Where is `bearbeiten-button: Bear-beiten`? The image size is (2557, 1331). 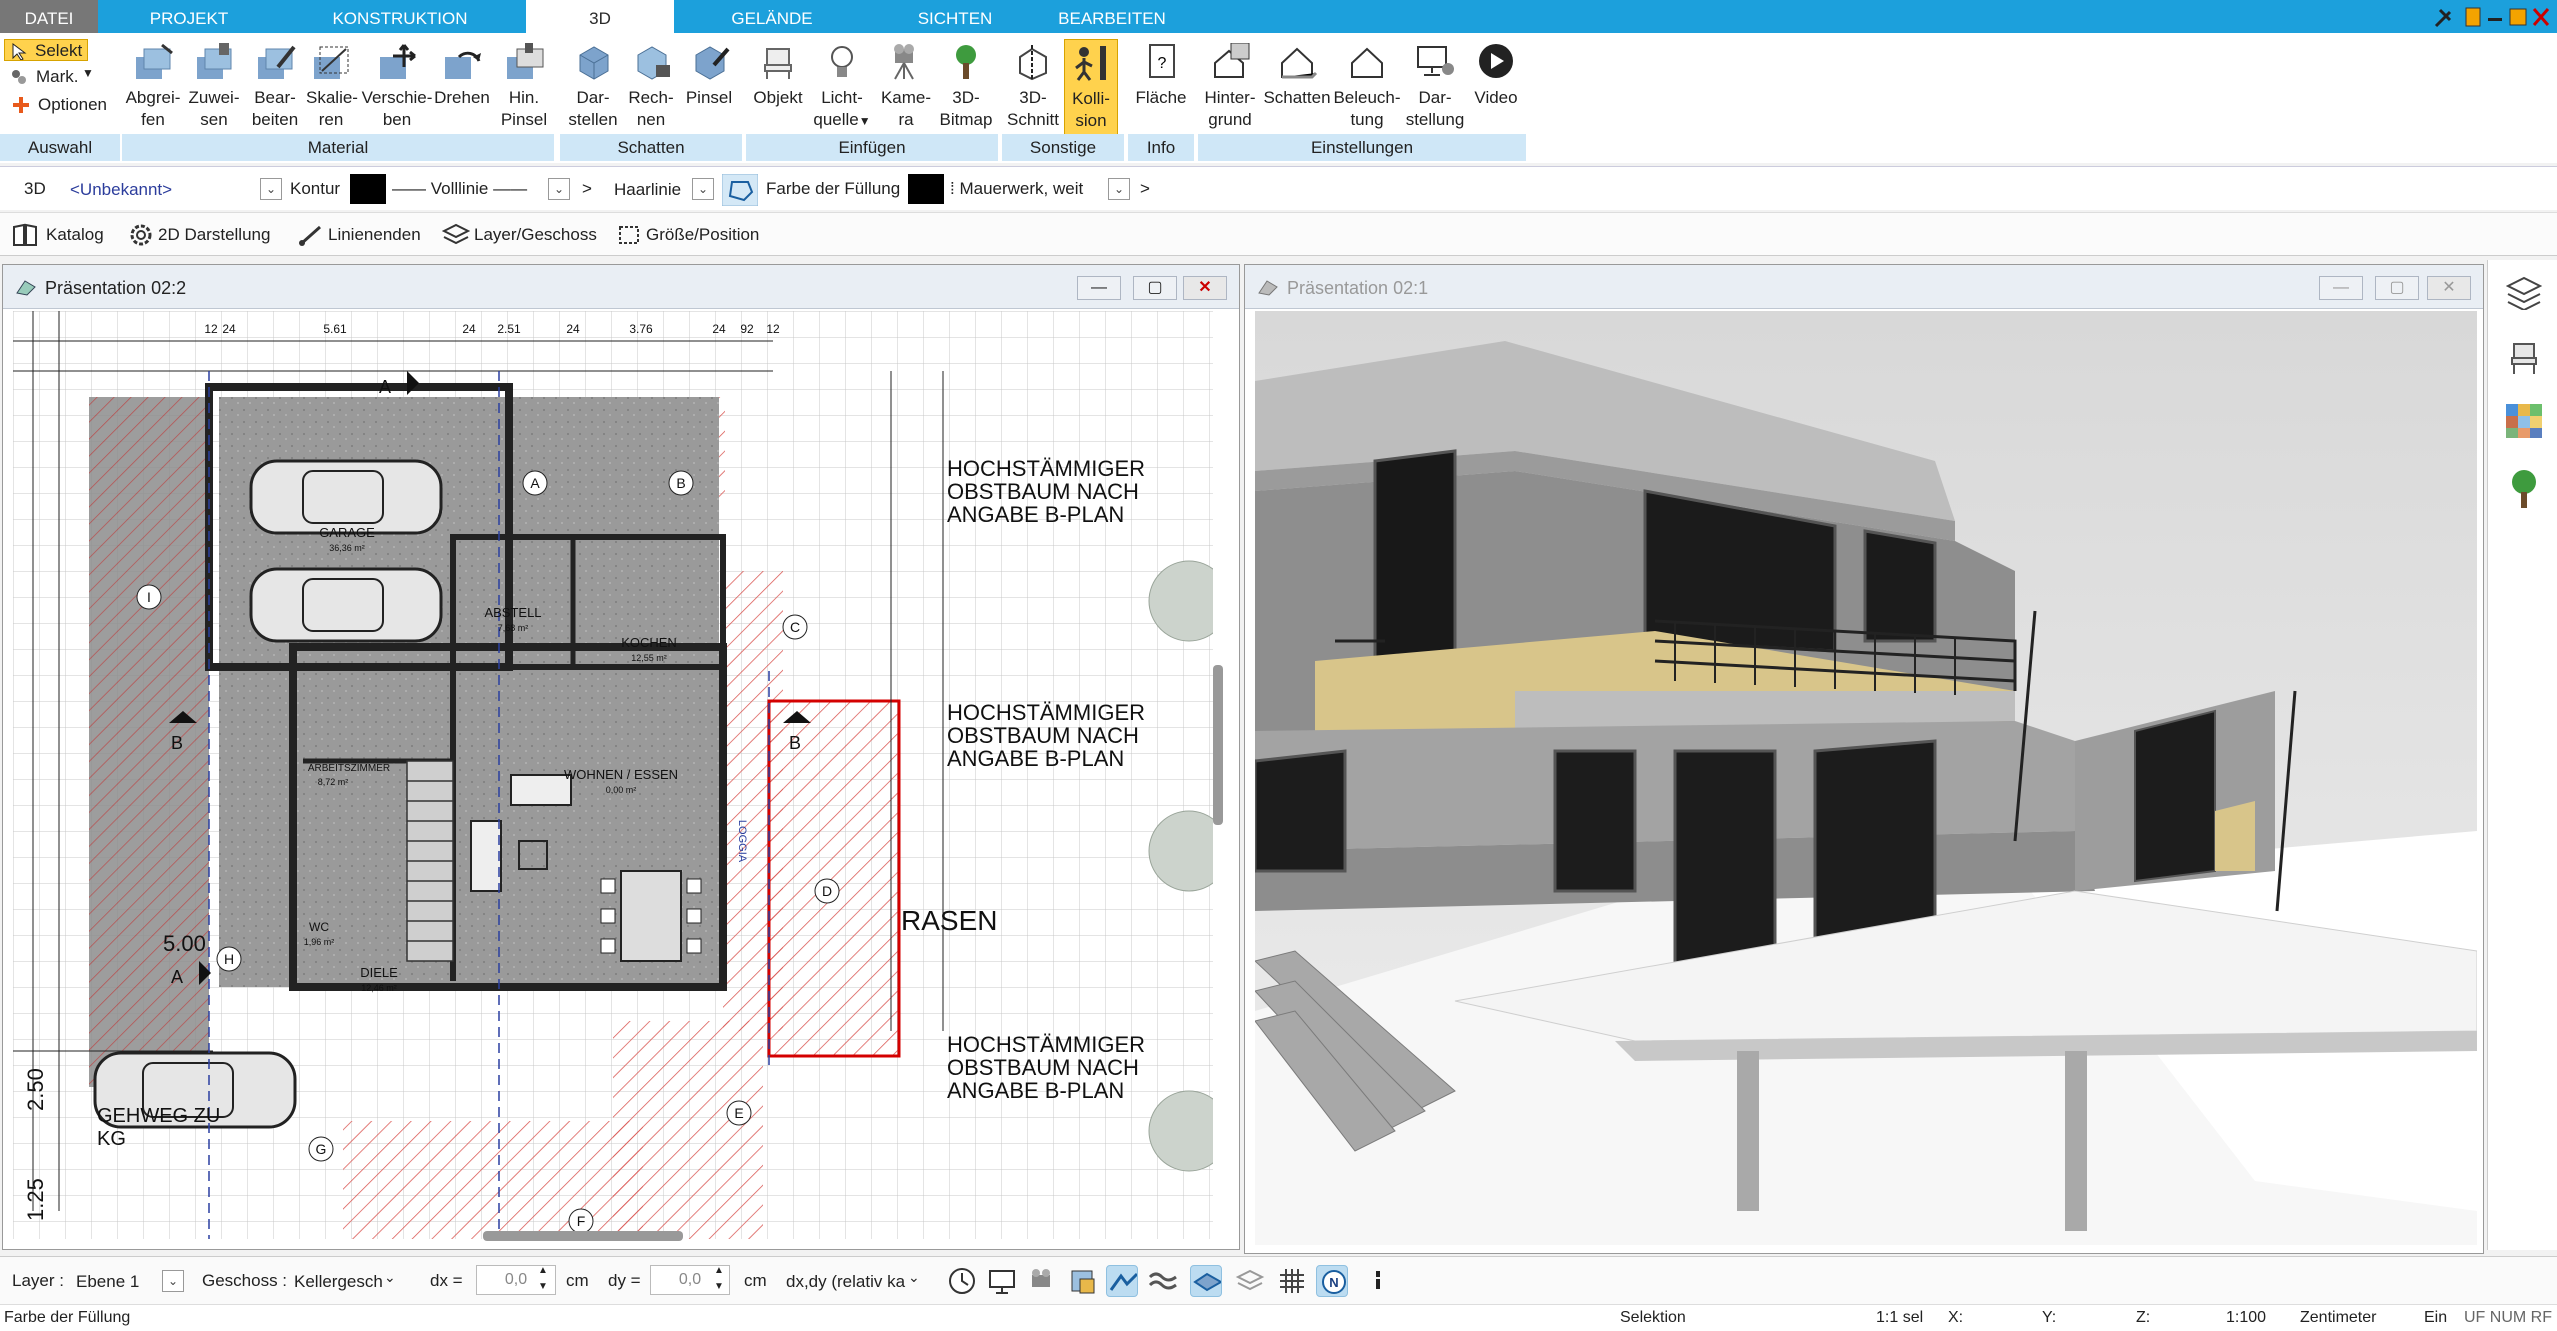 bearbeiten-button: Bear-beiten is located at coordinates (275, 94).